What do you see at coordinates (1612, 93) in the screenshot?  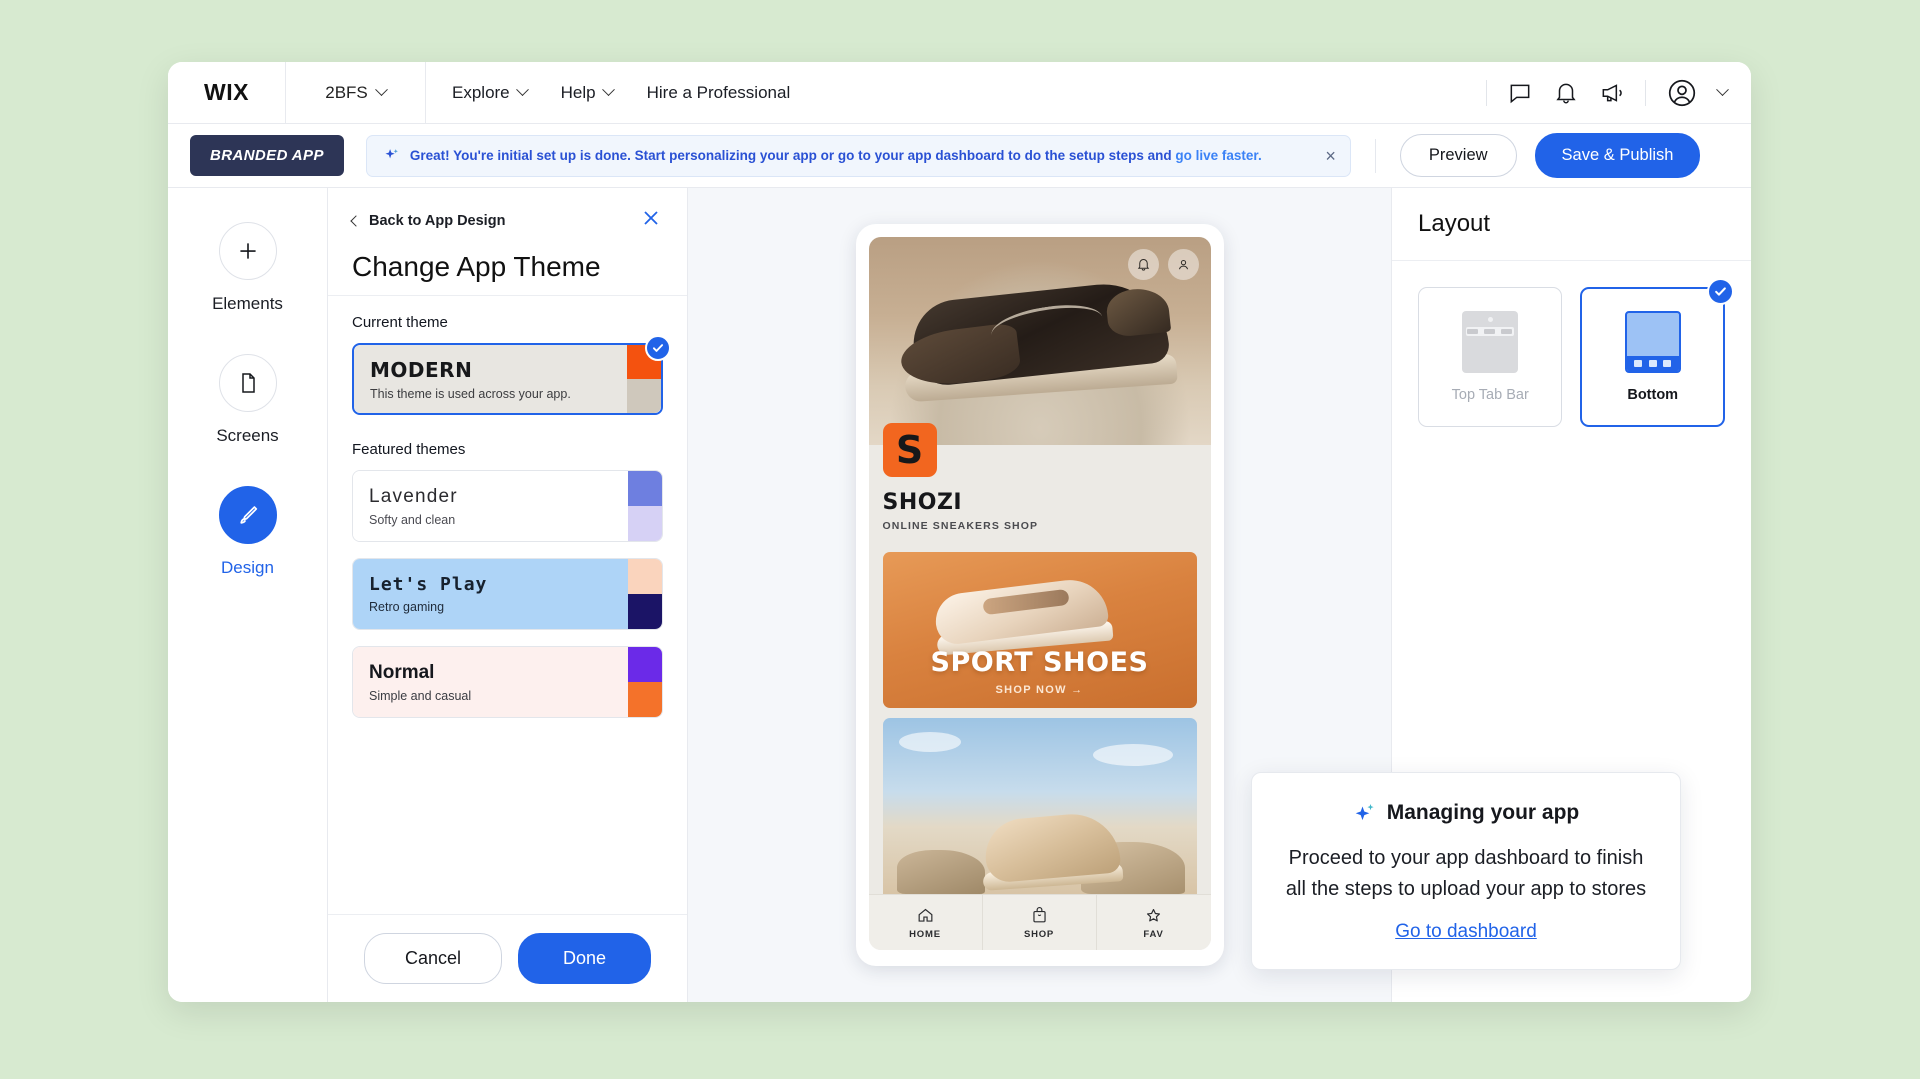 I see `megaphone-icon` at bounding box center [1612, 93].